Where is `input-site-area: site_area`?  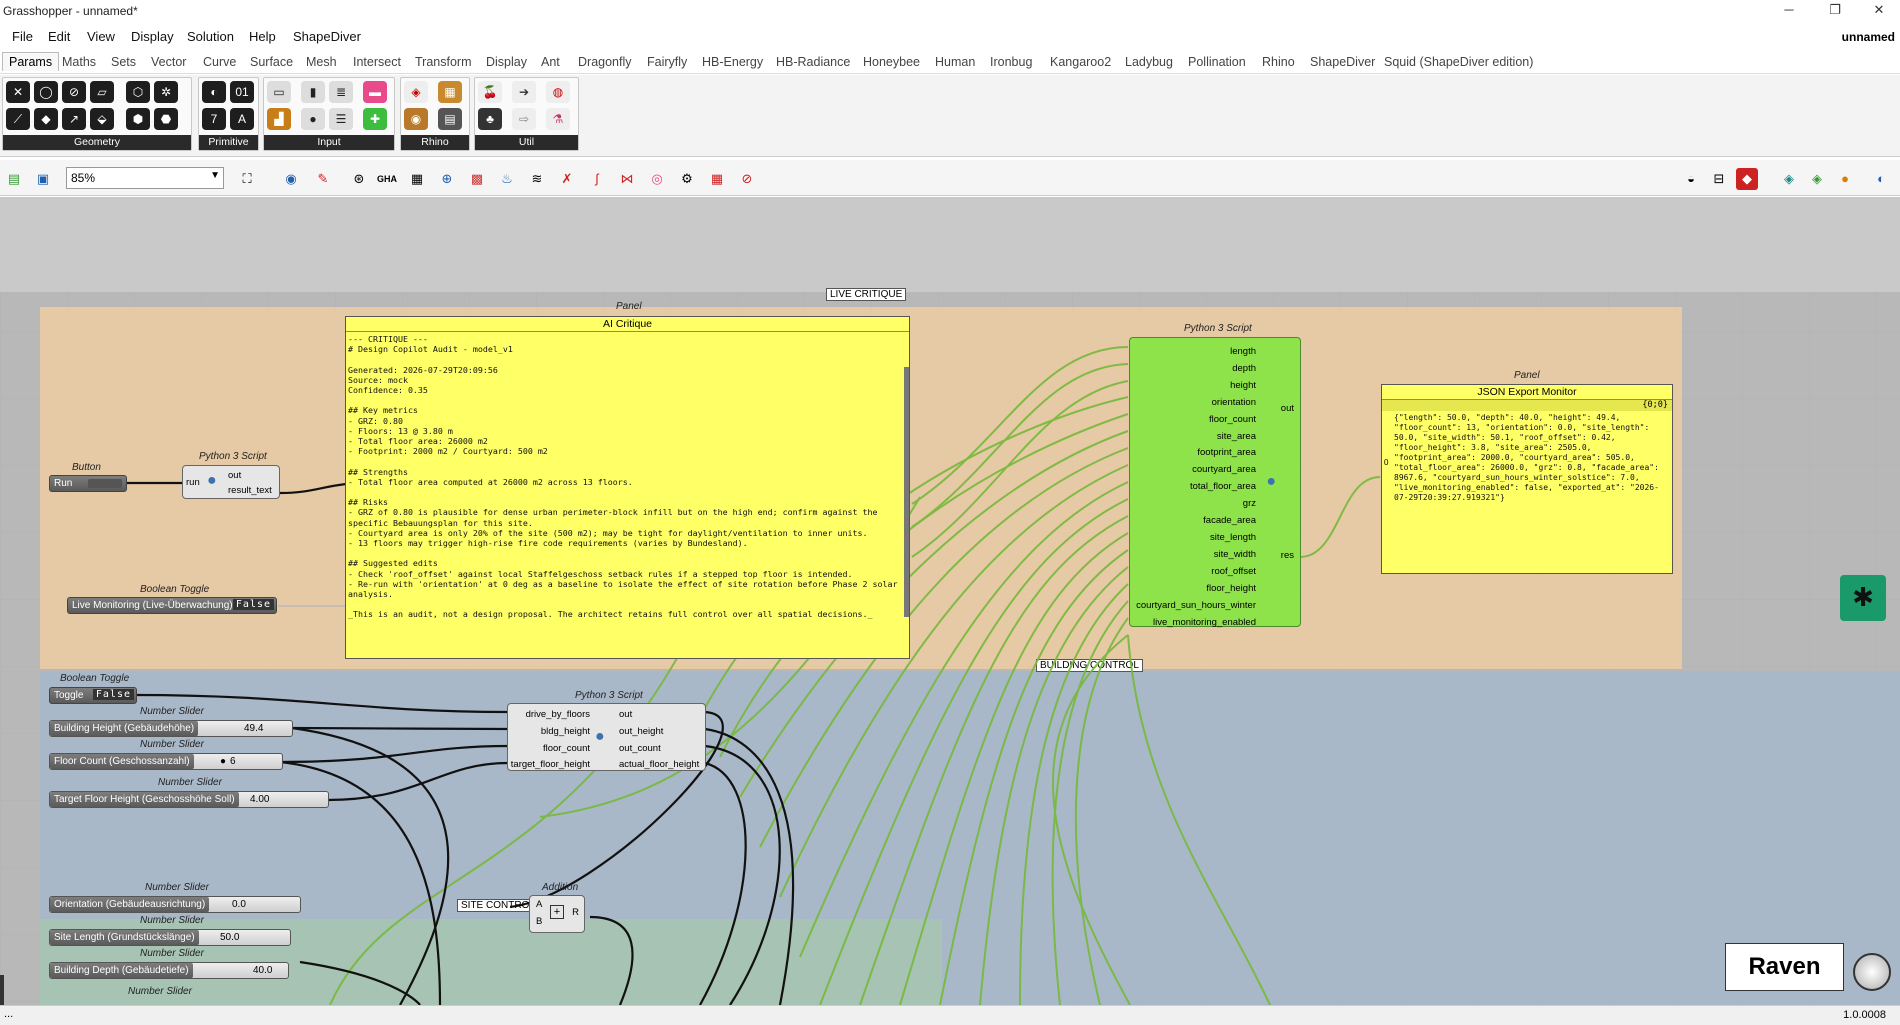
input-site-area: site_area is located at coordinates (1196, 437).